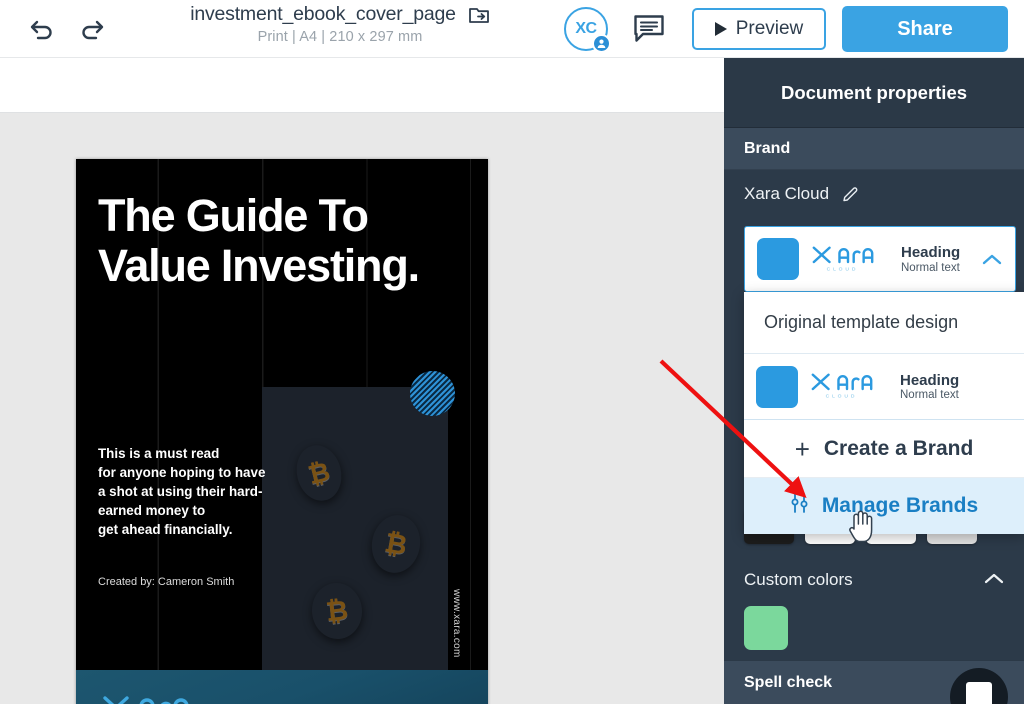 The image size is (1024, 704). What do you see at coordinates (166, 582) in the screenshot?
I see `cover-credit: Created by: Cameron Smith` at bounding box center [166, 582].